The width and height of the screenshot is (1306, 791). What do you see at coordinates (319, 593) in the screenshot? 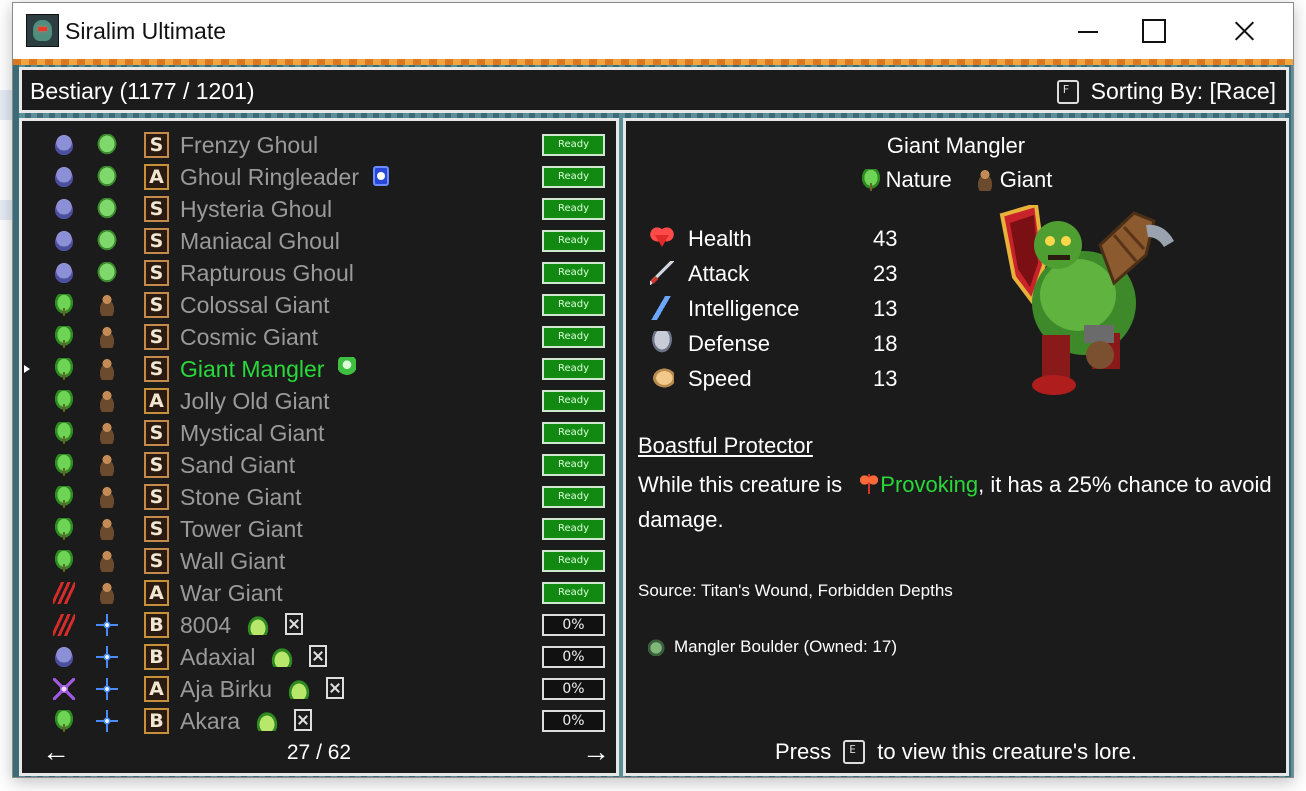
I see `creature-row: A War Giant Ready` at bounding box center [319, 593].